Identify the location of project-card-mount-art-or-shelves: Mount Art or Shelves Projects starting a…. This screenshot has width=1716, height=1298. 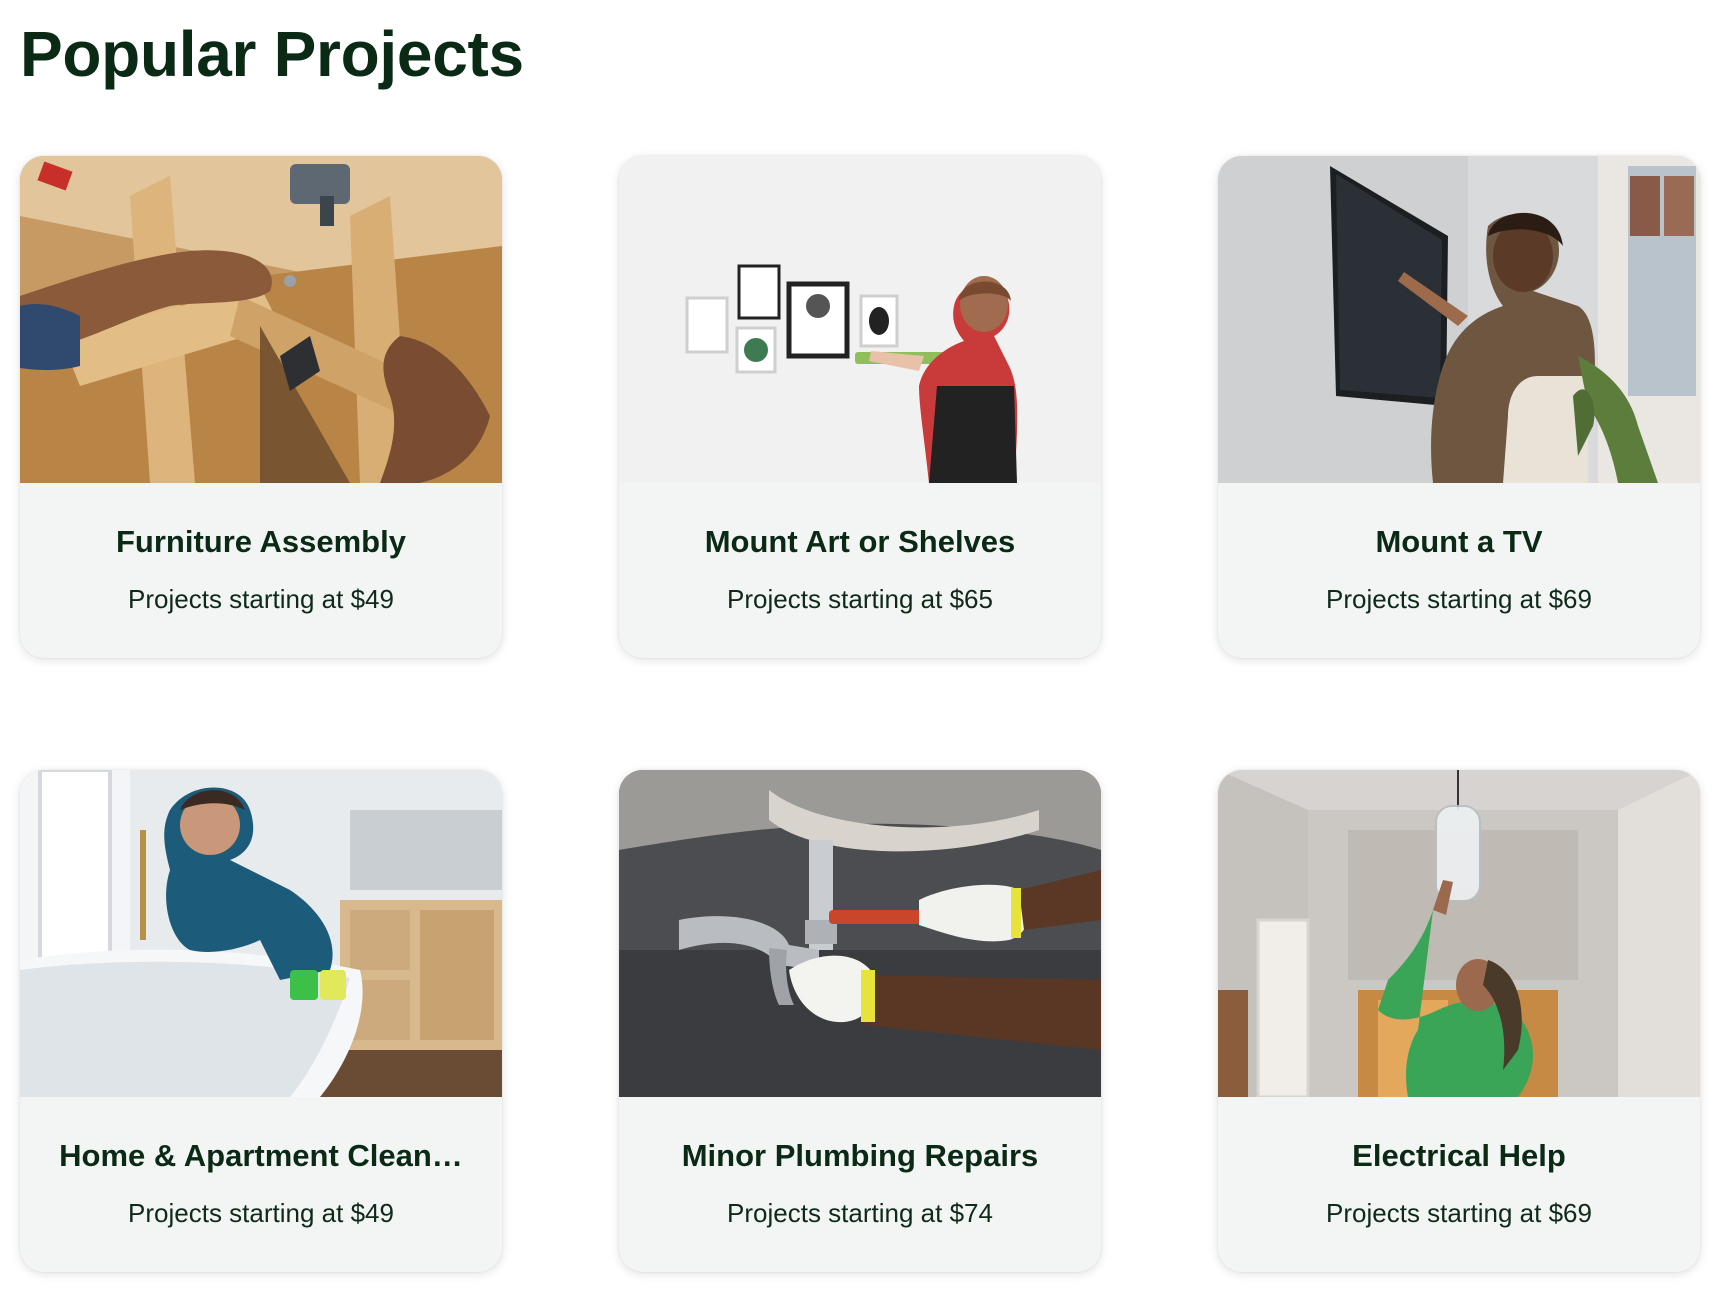
(860, 407).